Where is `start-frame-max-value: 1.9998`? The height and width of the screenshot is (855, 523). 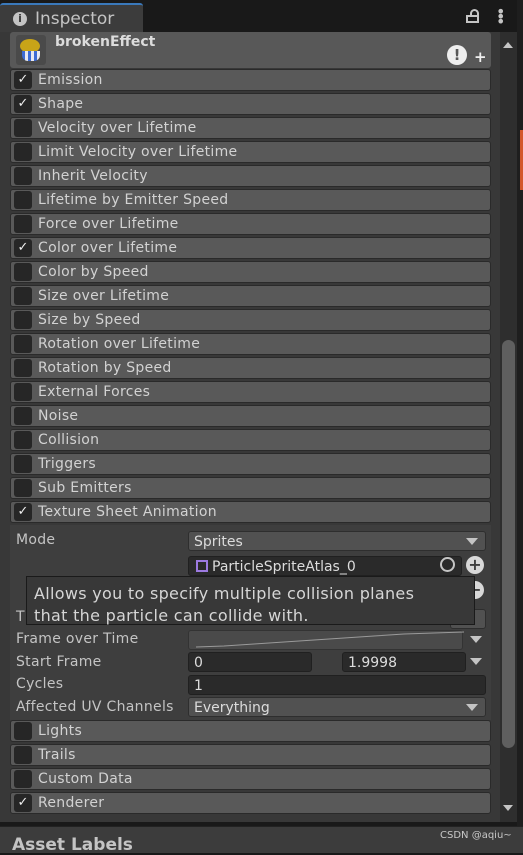
start-frame-max-value: 1.9998 is located at coordinates (372, 663).